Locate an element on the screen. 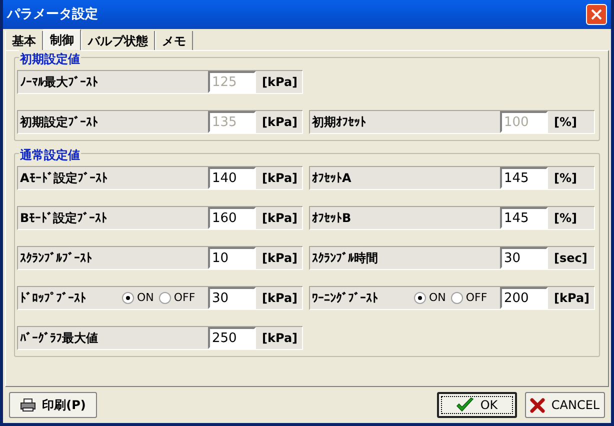 The image size is (614, 426). printer-icon is located at coordinates (28, 405).